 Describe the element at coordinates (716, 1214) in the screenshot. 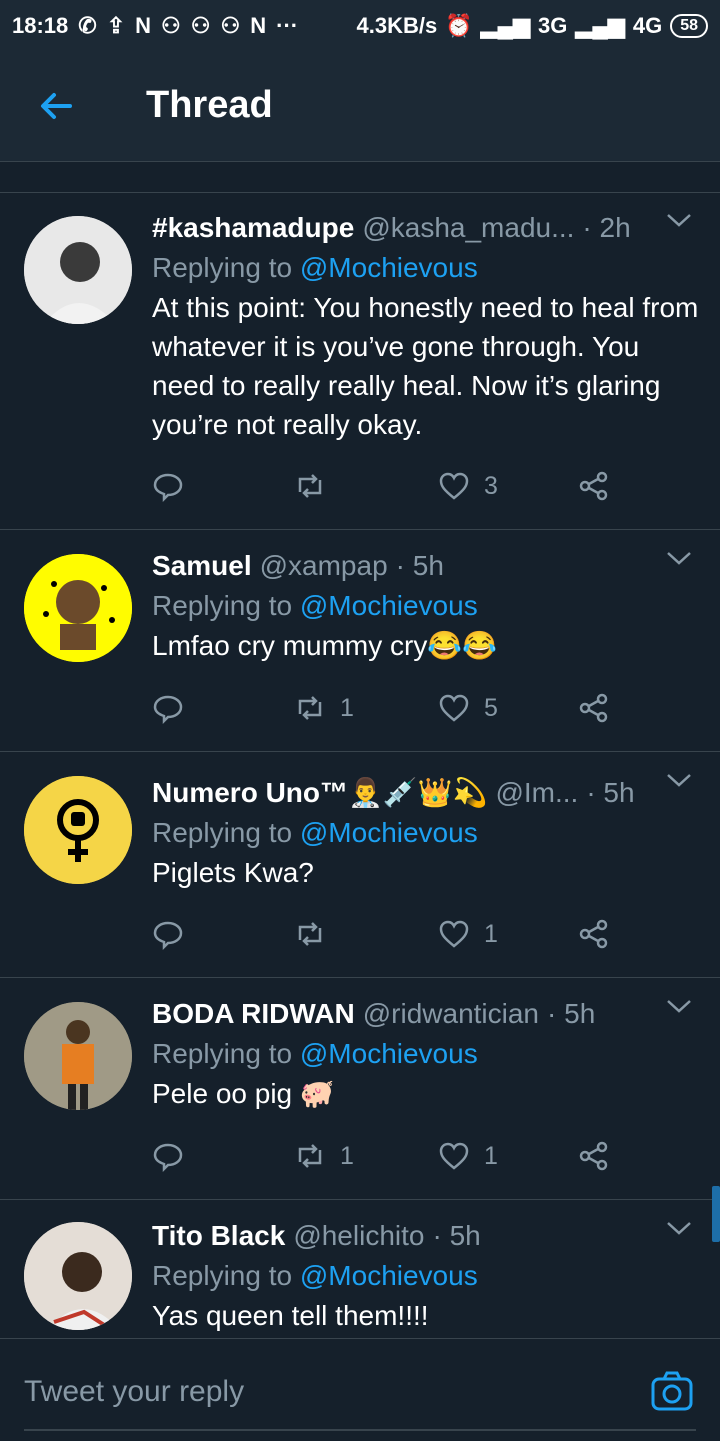

I see `scrollbar` at that location.